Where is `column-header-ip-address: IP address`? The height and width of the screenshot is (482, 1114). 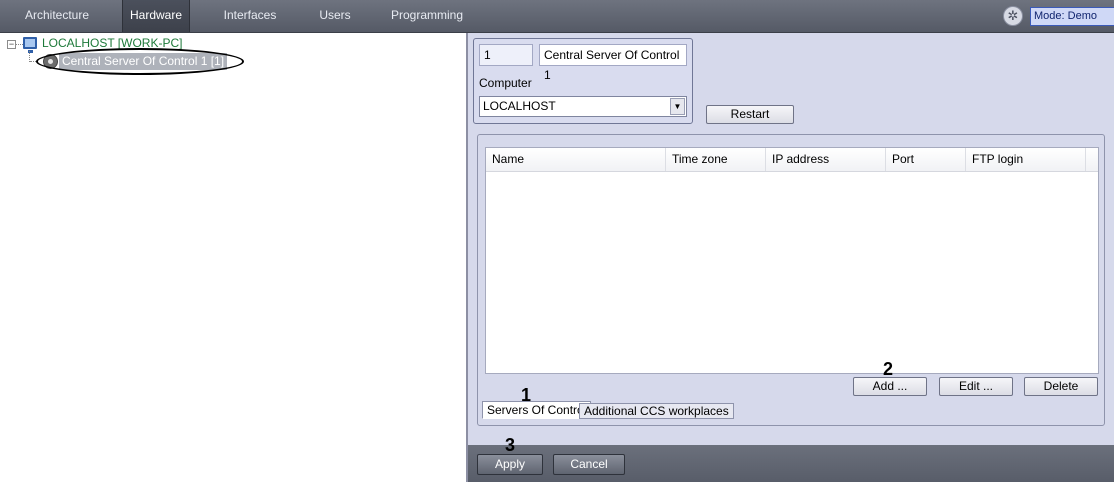 column-header-ip-address: IP address is located at coordinates (826, 159).